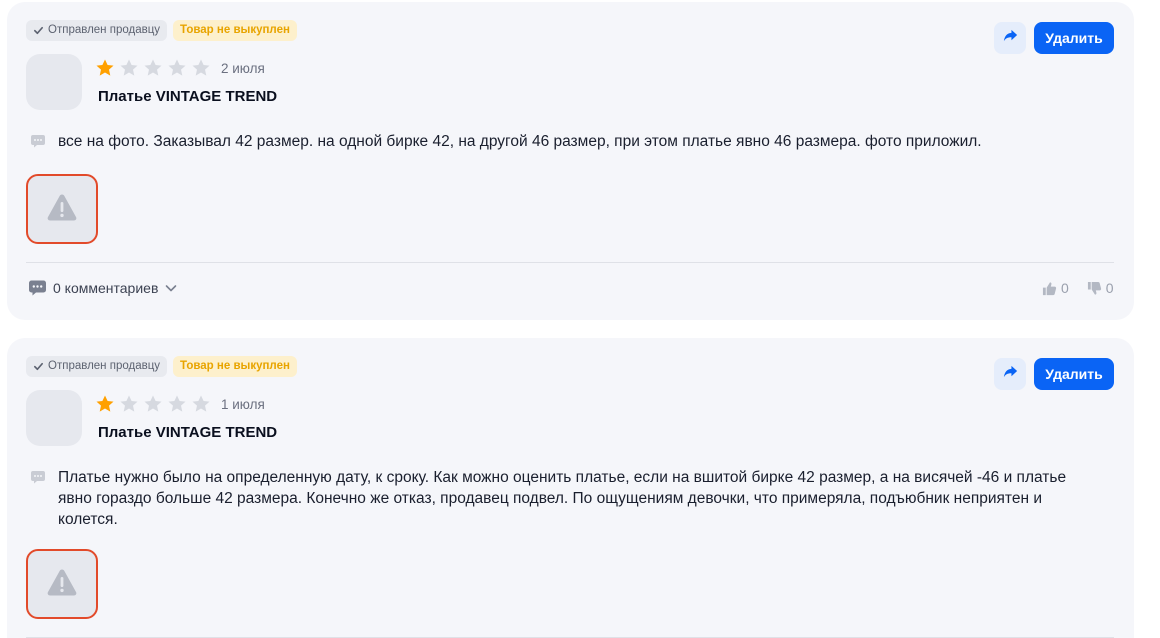  I want to click on page-edge, so click(1155, 319).